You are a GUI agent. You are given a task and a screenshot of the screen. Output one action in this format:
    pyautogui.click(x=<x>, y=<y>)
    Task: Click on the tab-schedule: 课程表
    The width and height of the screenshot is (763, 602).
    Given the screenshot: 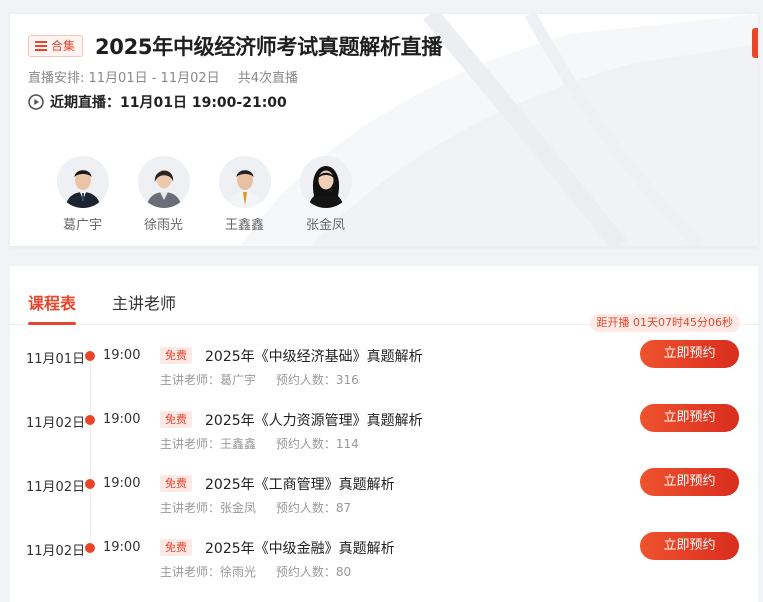 What is the action you would take?
    pyautogui.click(x=52, y=302)
    